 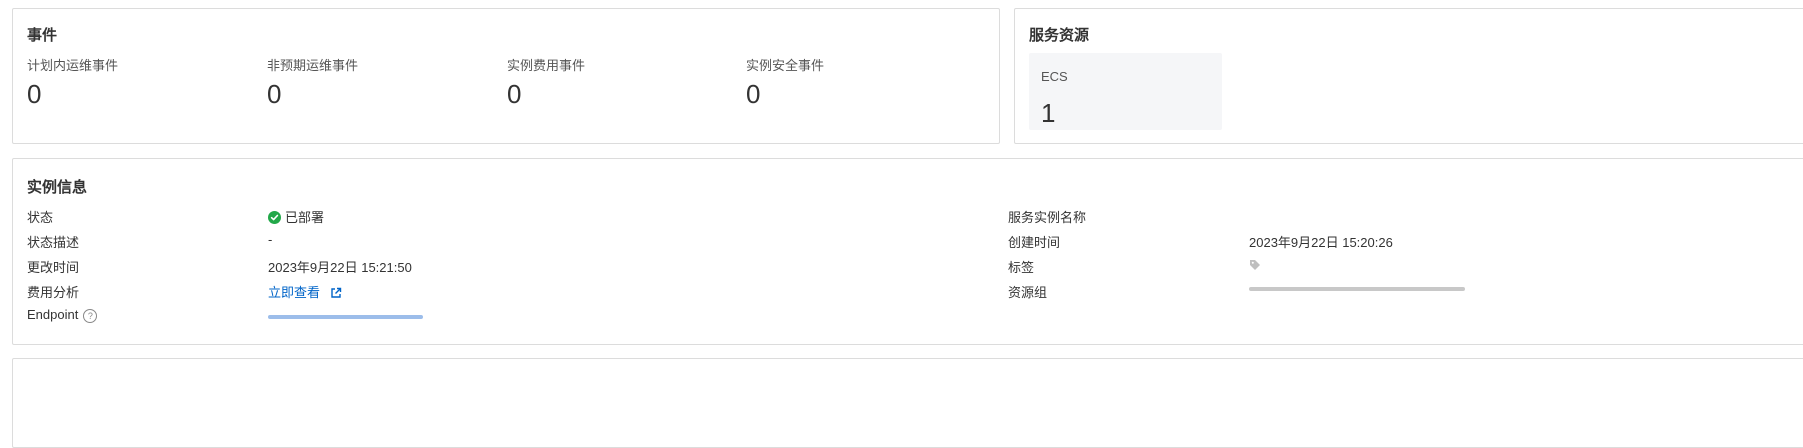 What do you see at coordinates (294, 292) in the screenshot?
I see `view-cost-link: 立即查看` at bounding box center [294, 292].